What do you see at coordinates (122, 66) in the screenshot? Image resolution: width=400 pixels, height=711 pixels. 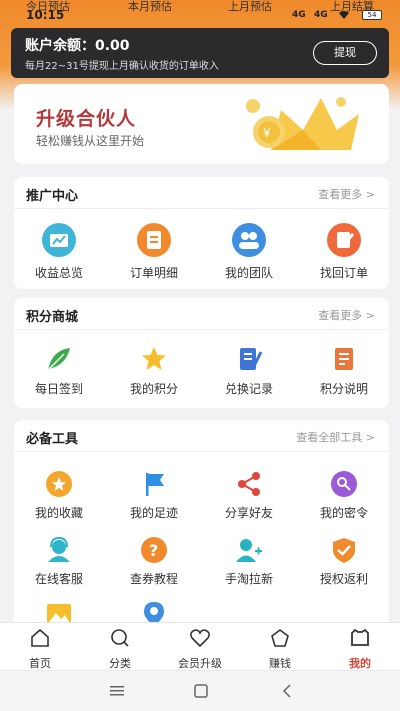 I see `withdraw-note: 每月22~31号提现上月确认收货的订单收入` at bounding box center [122, 66].